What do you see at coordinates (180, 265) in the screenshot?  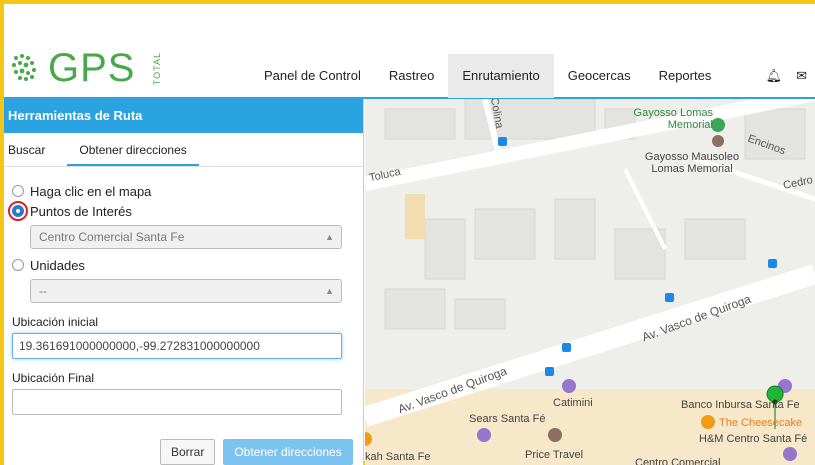 I see `radio-row-units: Unidades` at bounding box center [180, 265].